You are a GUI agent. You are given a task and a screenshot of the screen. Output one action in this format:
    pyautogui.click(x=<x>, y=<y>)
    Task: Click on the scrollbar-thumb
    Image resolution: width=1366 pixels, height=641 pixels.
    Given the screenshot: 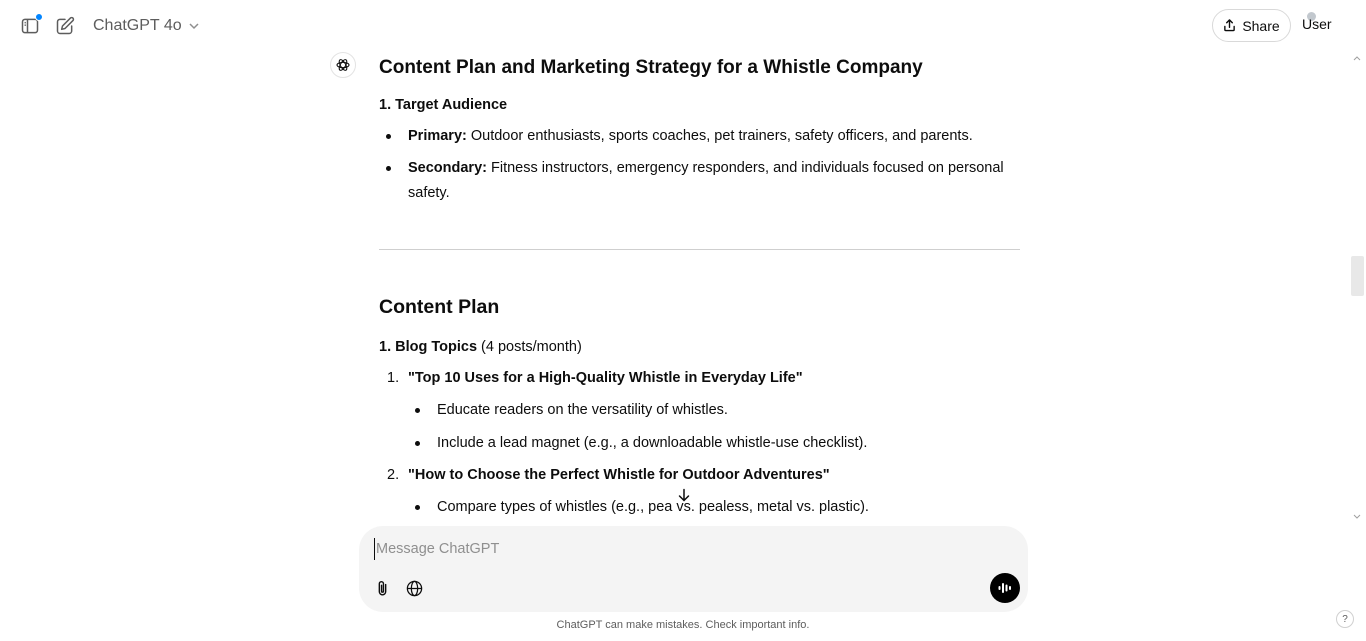 What is the action you would take?
    pyautogui.click(x=1357, y=276)
    